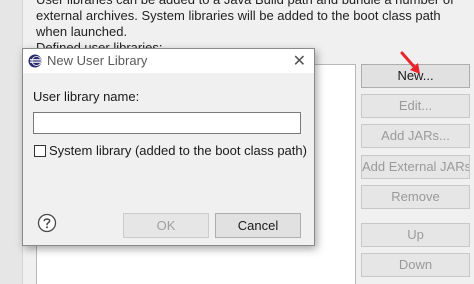 The image size is (474, 284). I want to click on library-name-label: User library name:, so click(86, 96).